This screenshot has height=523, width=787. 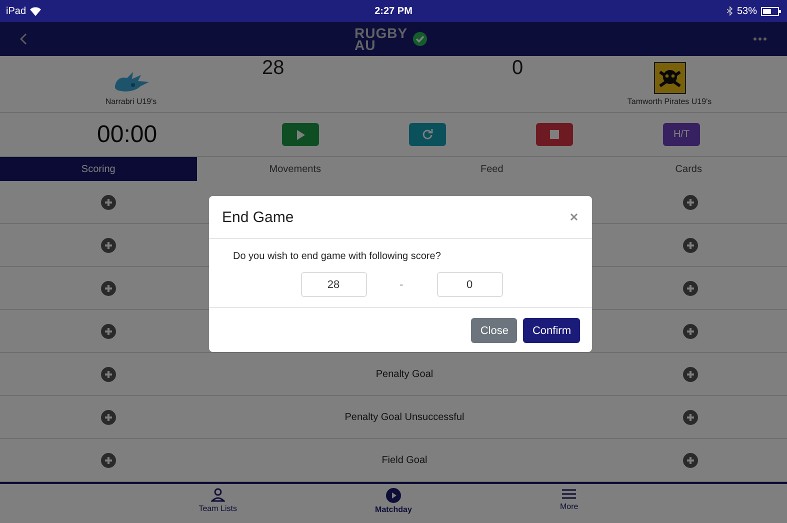 What do you see at coordinates (127, 134) in the screenshot?
I see `match-timer: 00:00` at bounding box center [127, 134].